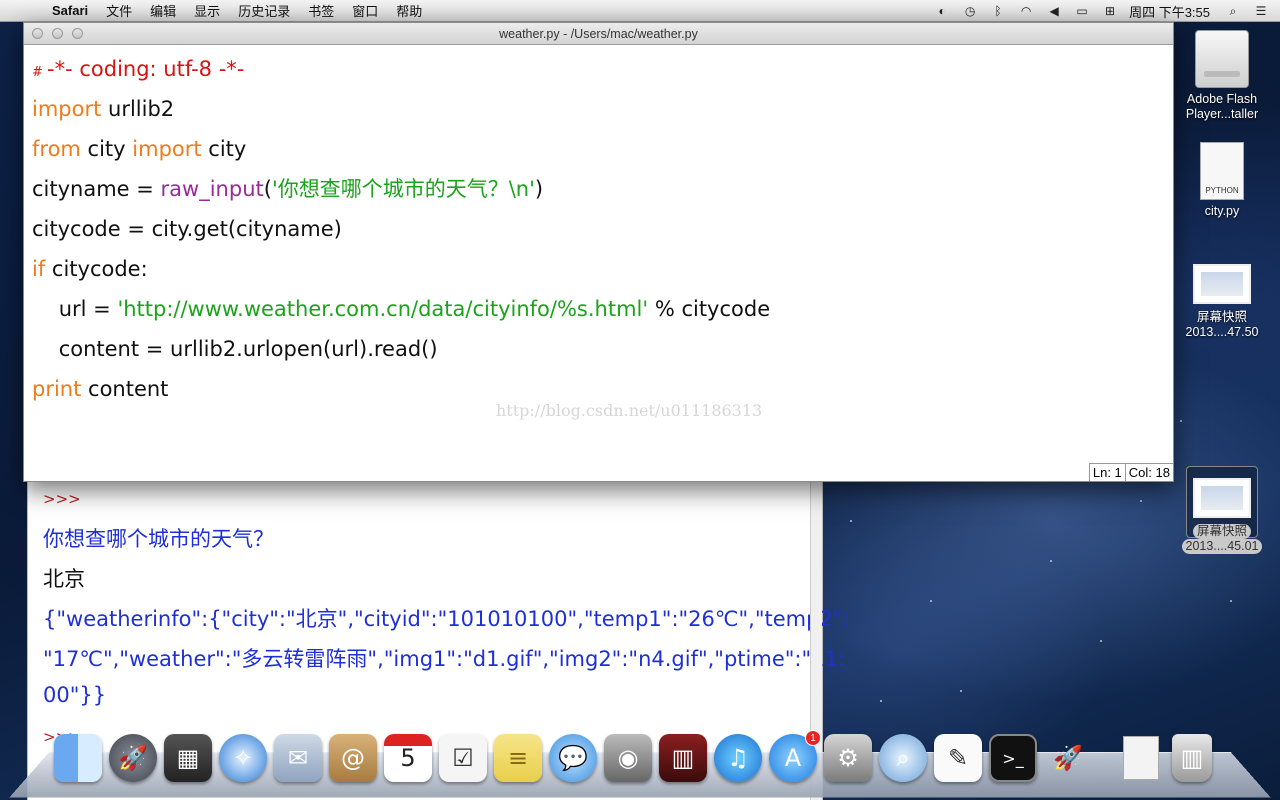 The height and width of the screenshot is (800, 1280). Describe the element at coordinates (39, 269) in the screenshot. I see `keyword-if: if` at that location.